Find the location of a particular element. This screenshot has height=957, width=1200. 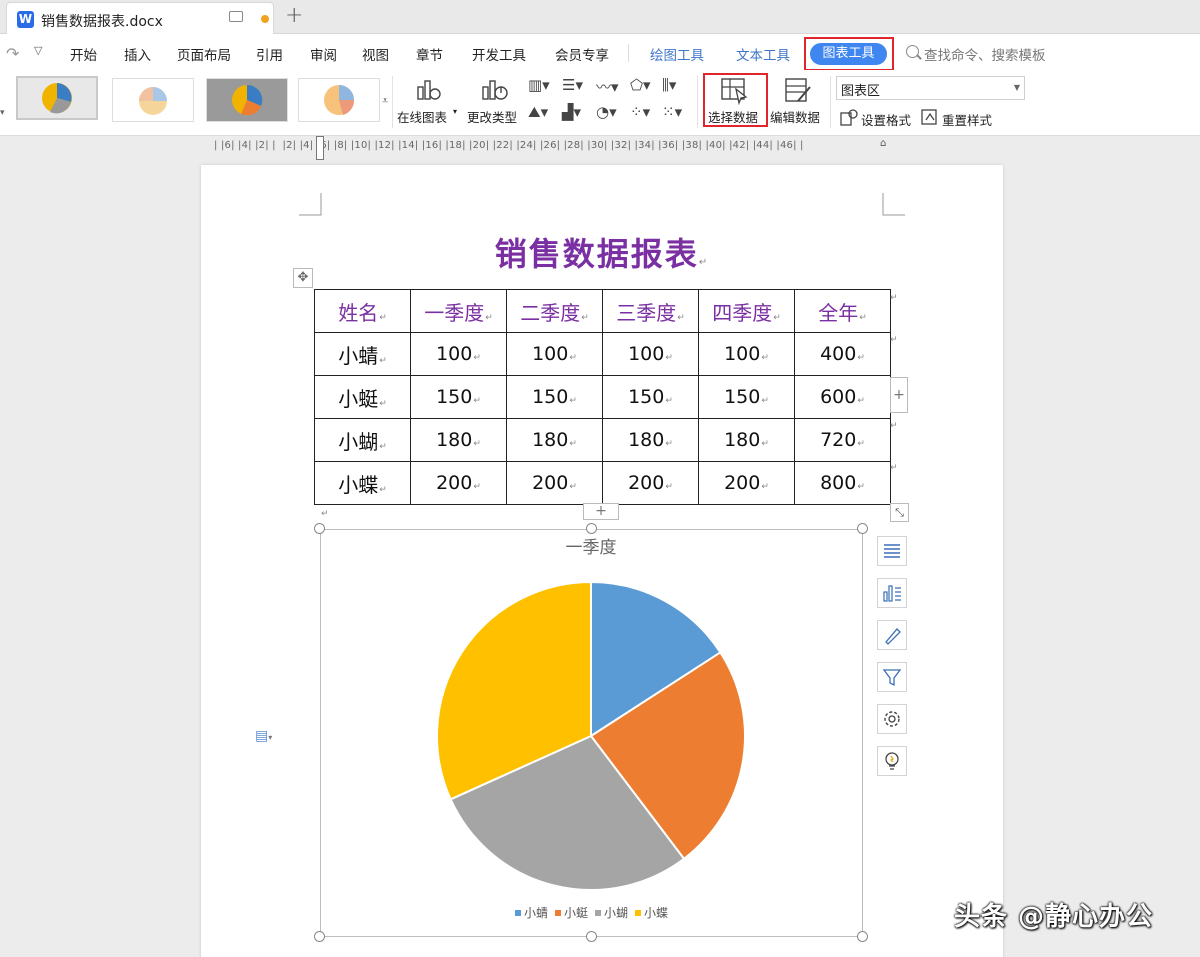

menu-insert: 插入 is located at coordinates (137, 54).